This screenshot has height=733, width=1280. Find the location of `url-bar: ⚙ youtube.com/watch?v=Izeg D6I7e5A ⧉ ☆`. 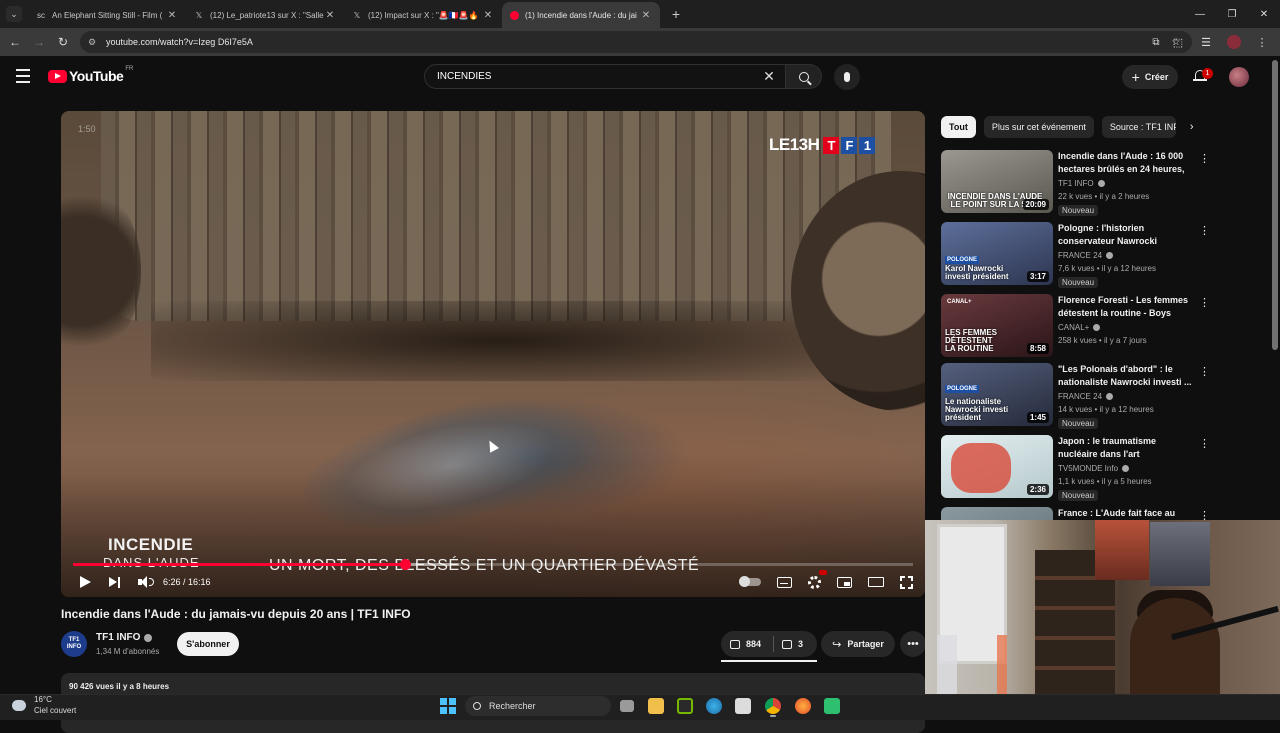

url-bar: ⚙ youtube.com/watch?v=Izeg D6I7e5A ⧉ ☆ is located at coordinates (636, 42).